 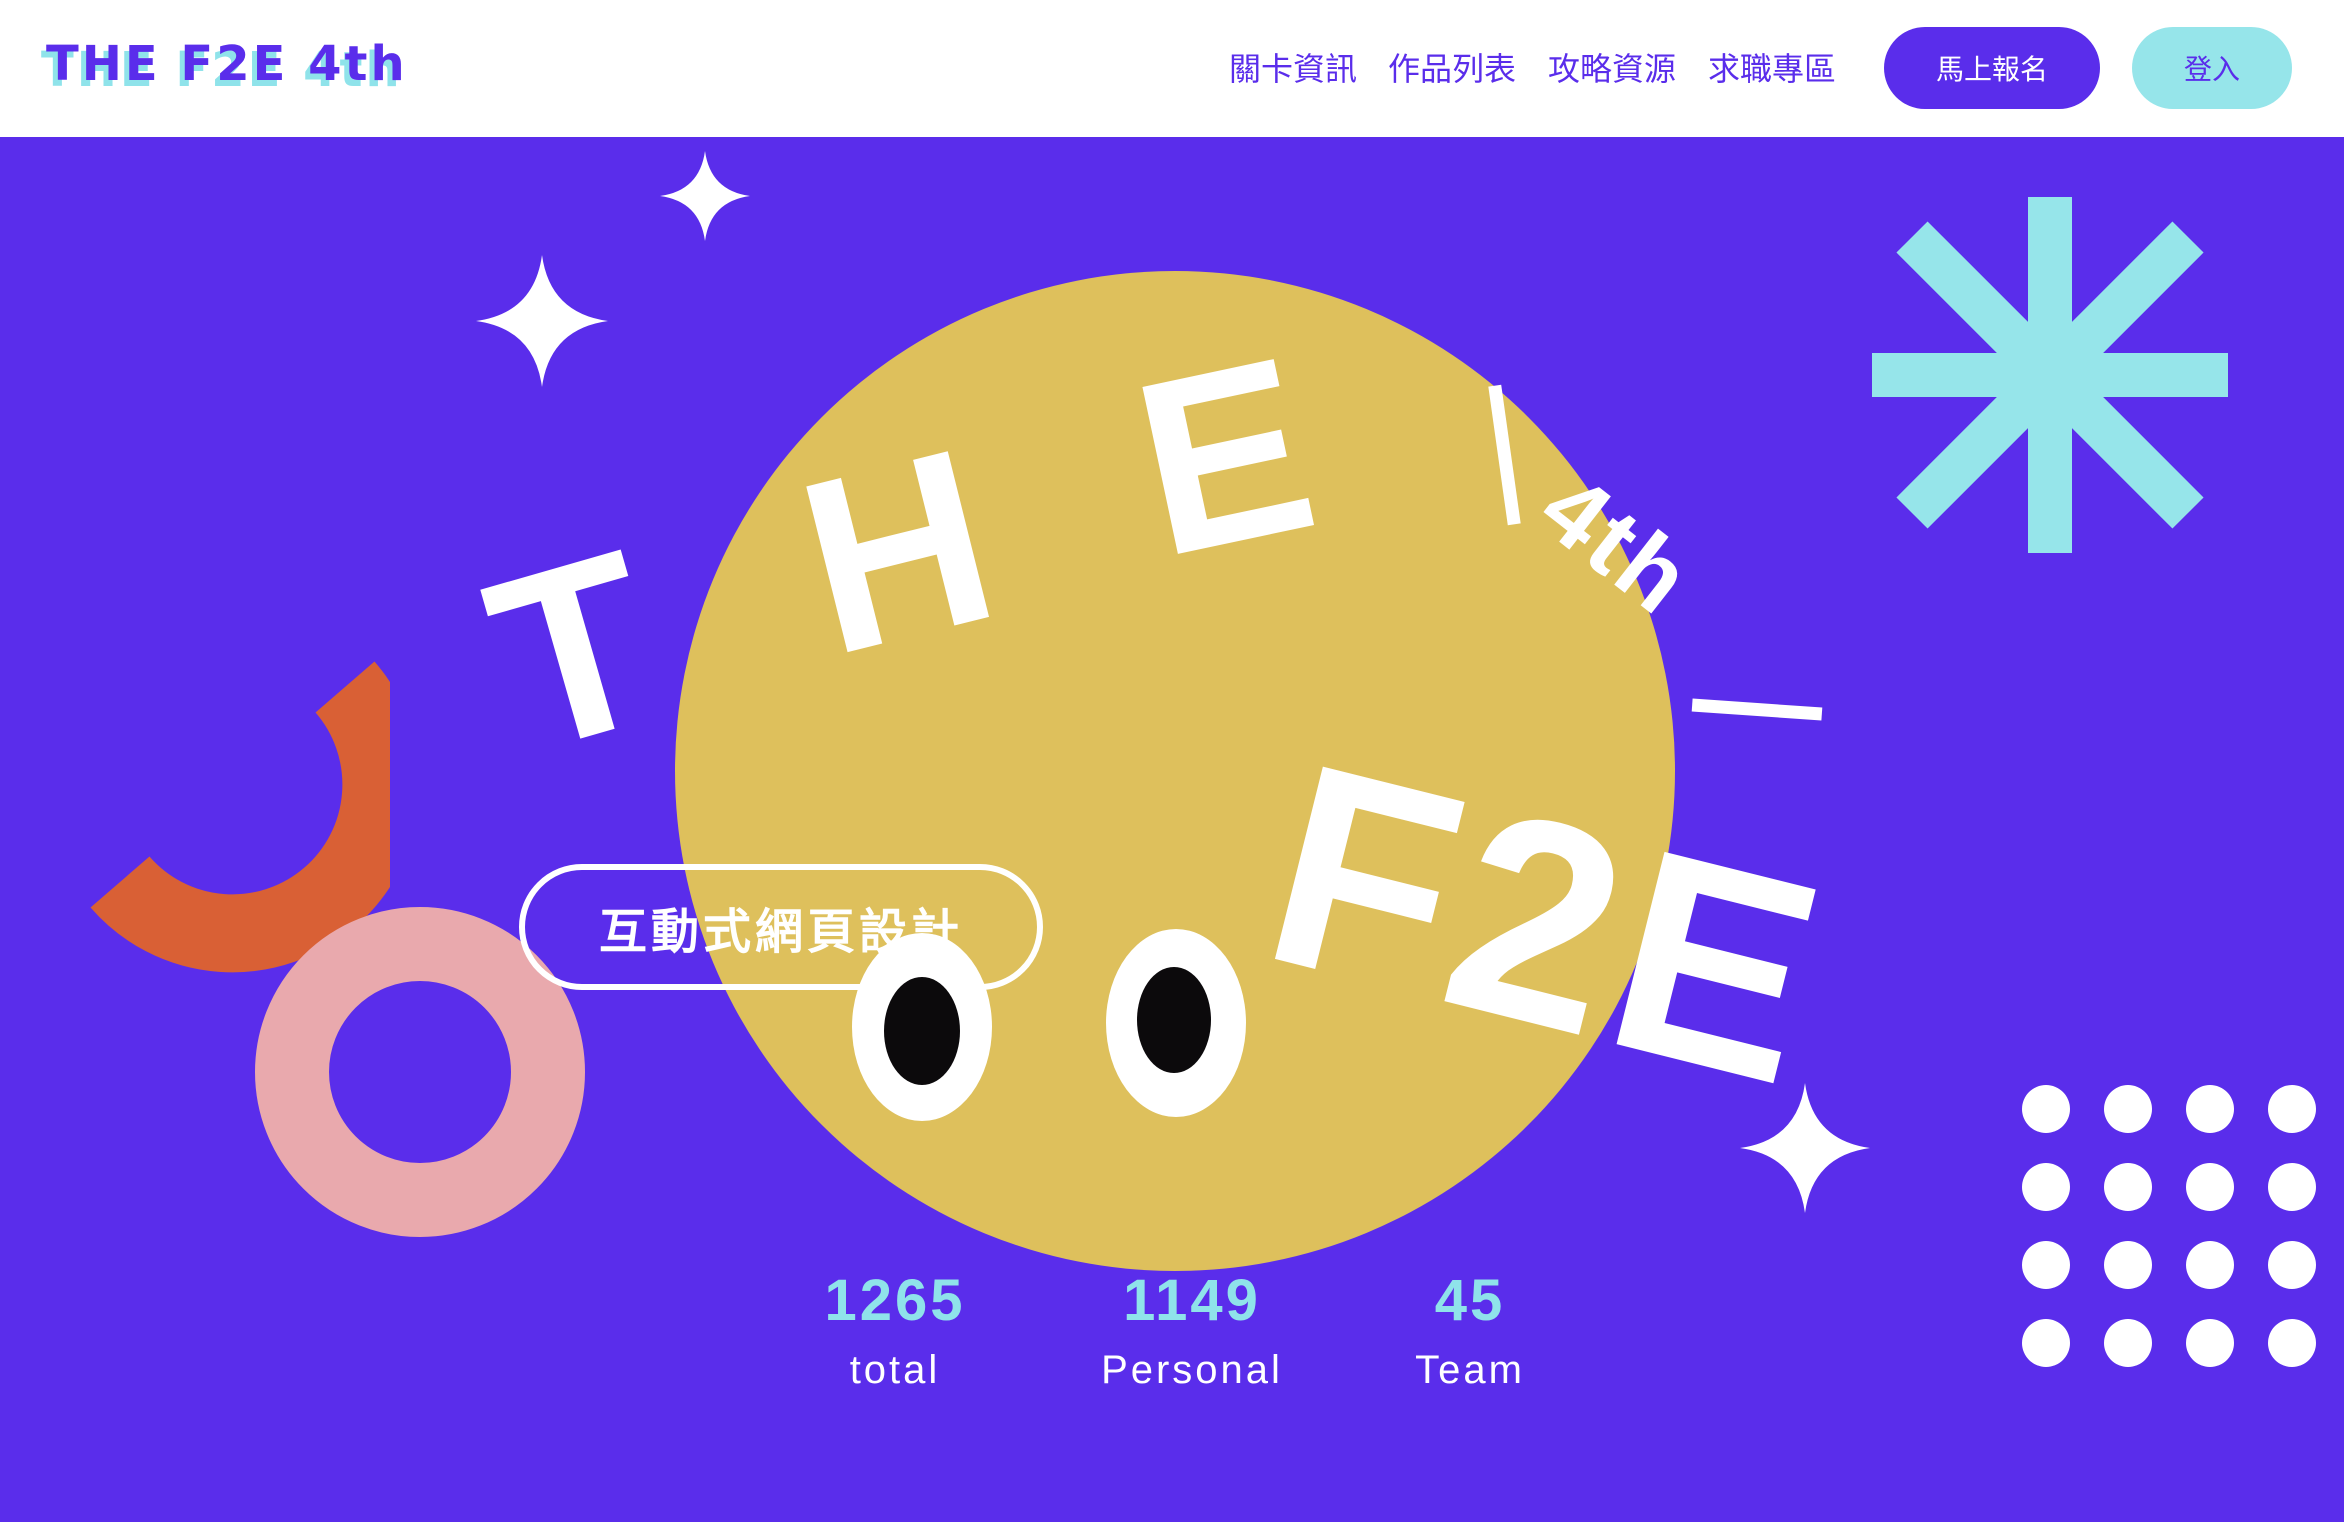 What do you see at coordinates (2212, 68) in the screenshot?
I see `login-button: 登入` at bounding box center [2212, 68].